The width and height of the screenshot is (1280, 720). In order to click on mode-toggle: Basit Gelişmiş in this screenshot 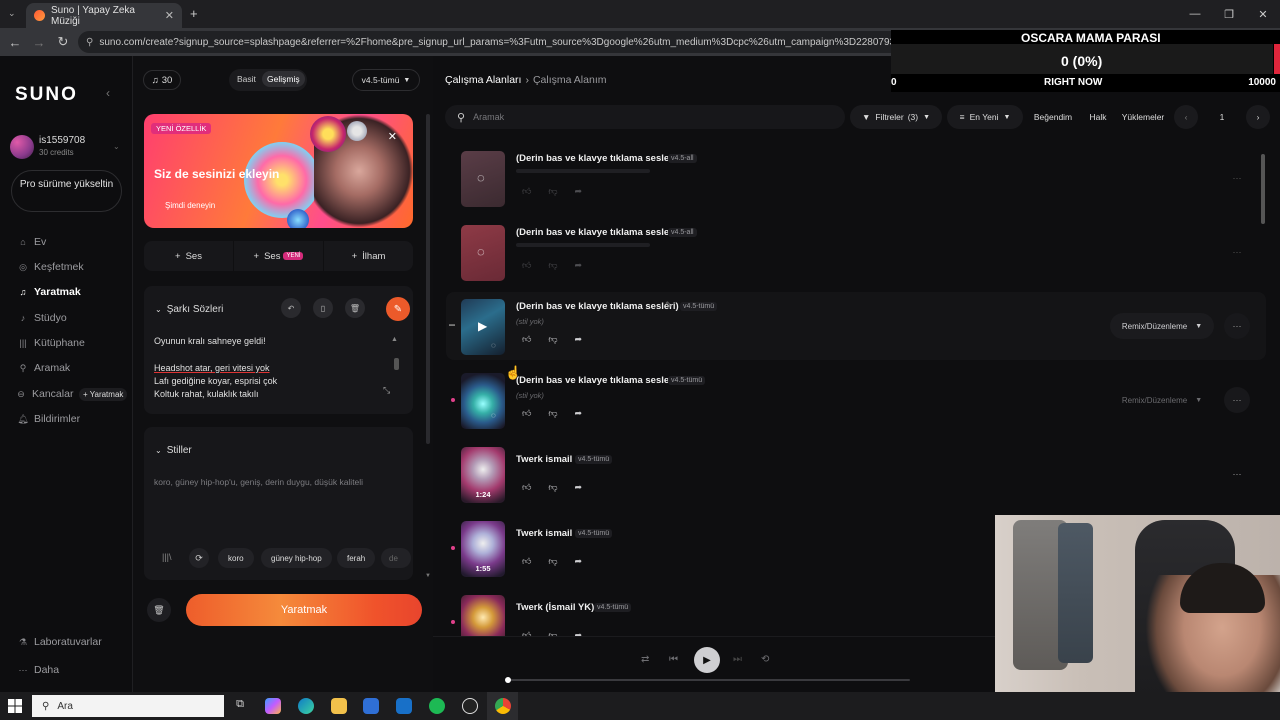, I will do `click(268, 80)`.